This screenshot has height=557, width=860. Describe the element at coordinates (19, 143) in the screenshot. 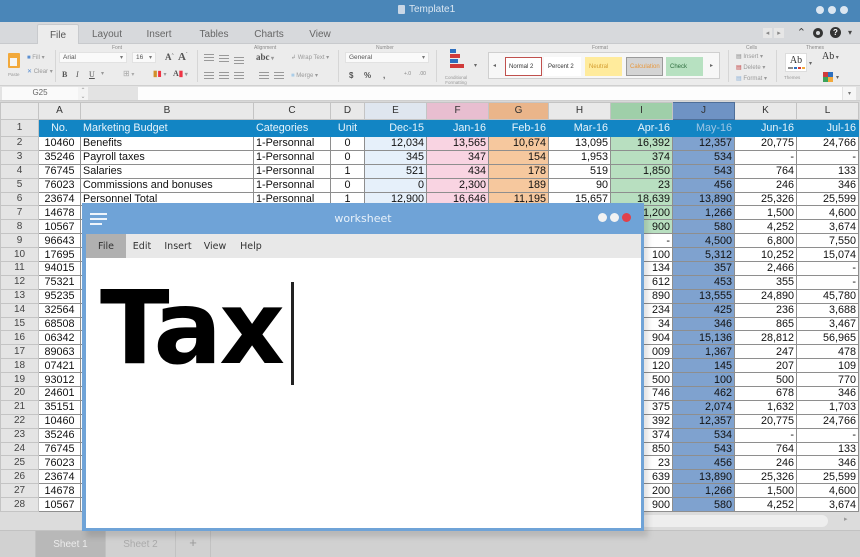

I see `row-header: 2` at that location.